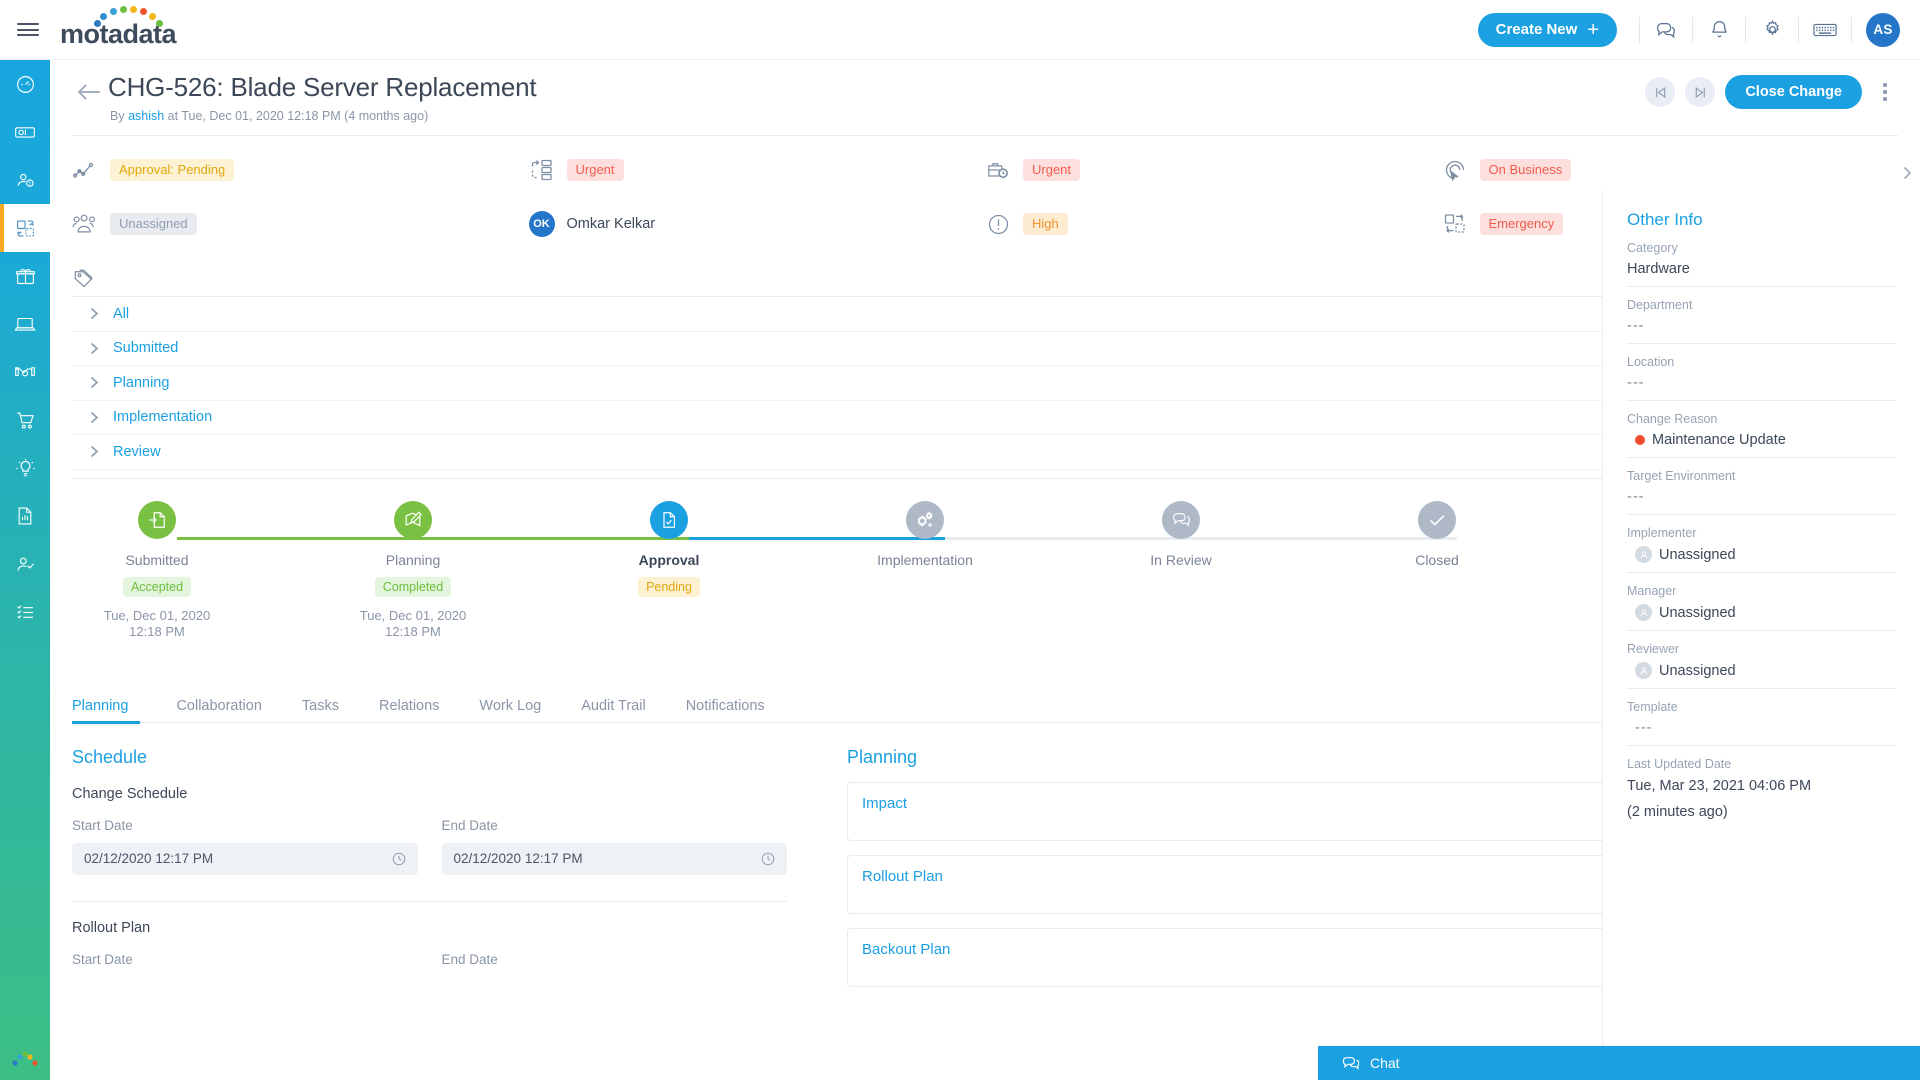 Image resolution: width=1920 pixels, height=1080 pixels. I want to click on sidebar-item-approvals, so click(25, 564).